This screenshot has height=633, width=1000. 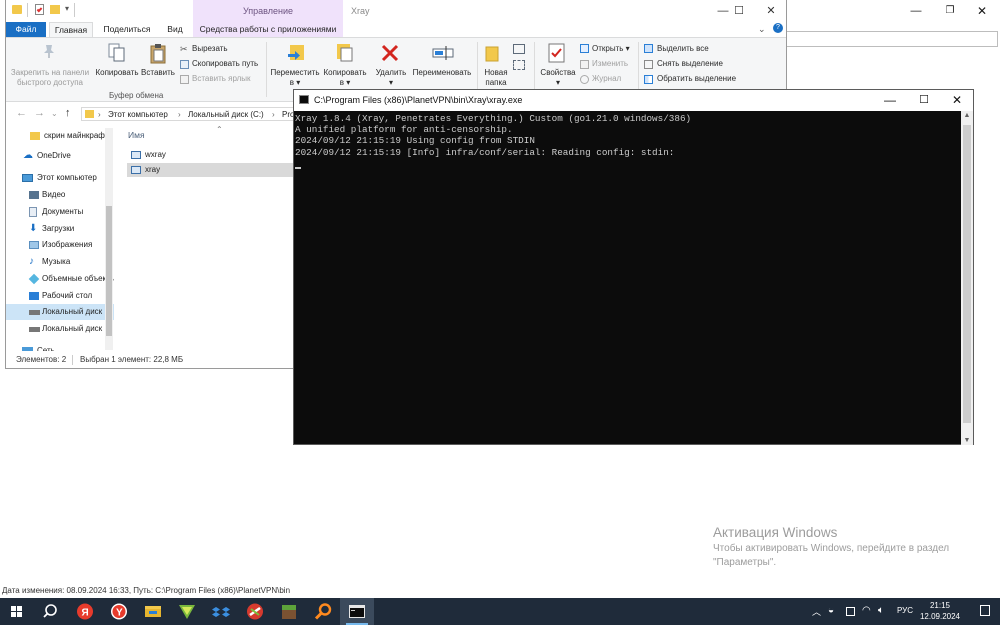 I want to click on move-to-label-2: в ▾, so click(x=295, y=82).